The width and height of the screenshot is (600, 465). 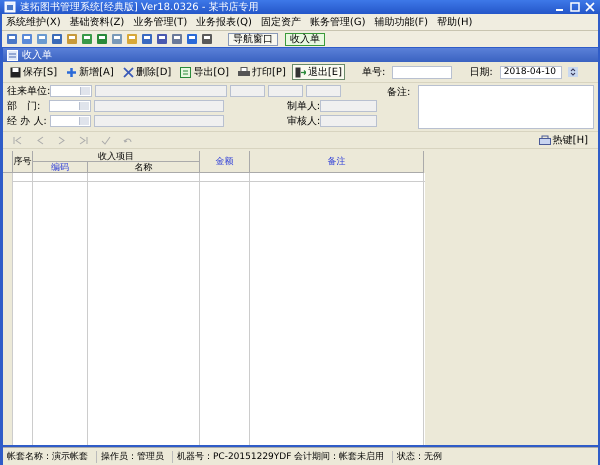 What do you see at coordinates (24, 106) in the screenshot?
I see `field-label: 部 门:` at bounding box center [24, 106].